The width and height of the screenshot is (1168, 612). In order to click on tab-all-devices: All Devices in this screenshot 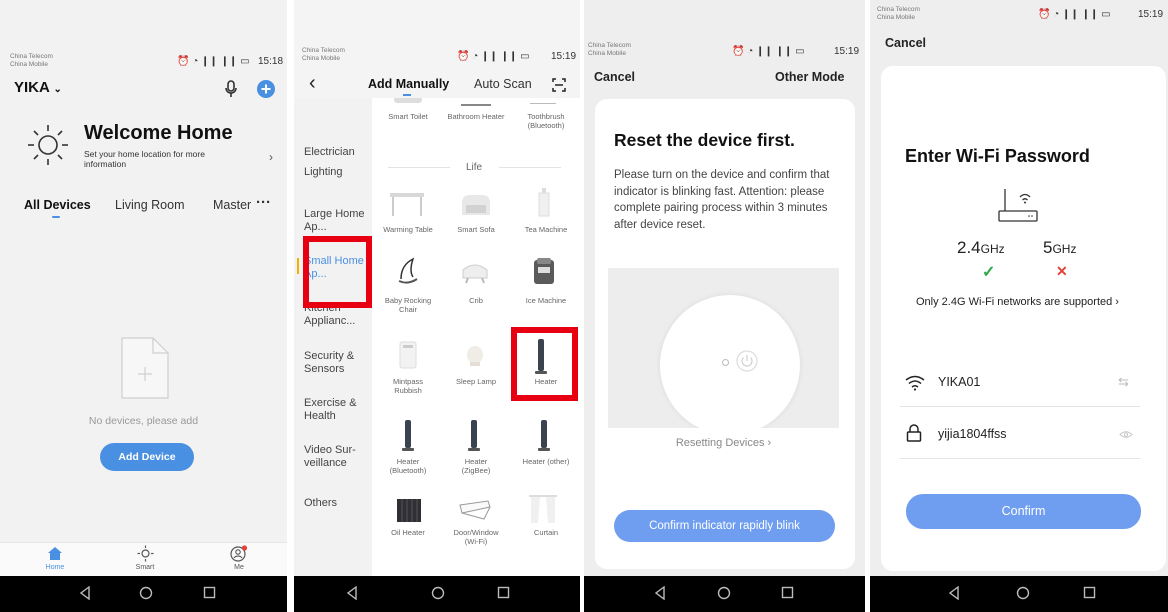, I will do `click(57, 205)`.